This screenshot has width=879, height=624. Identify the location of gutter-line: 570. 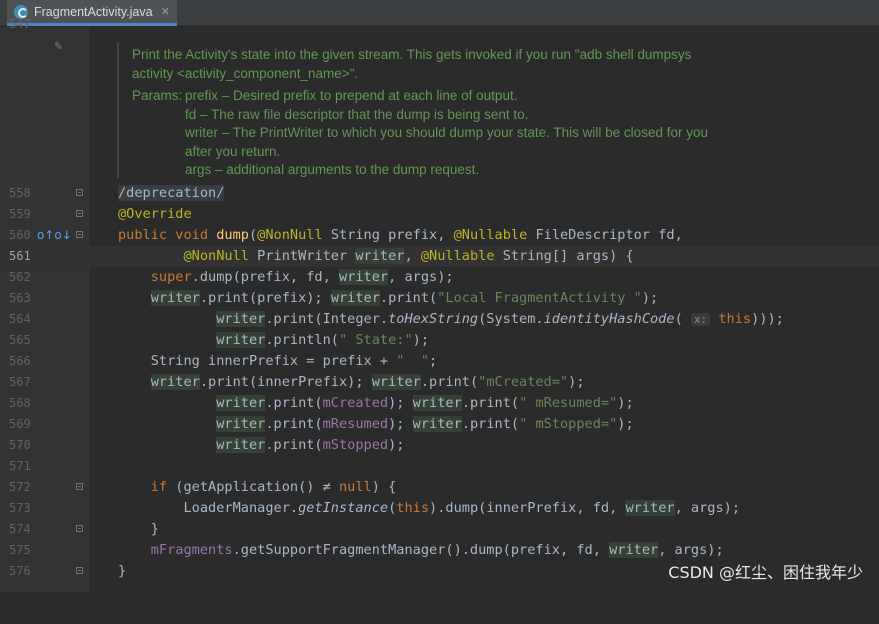
(44, 445).